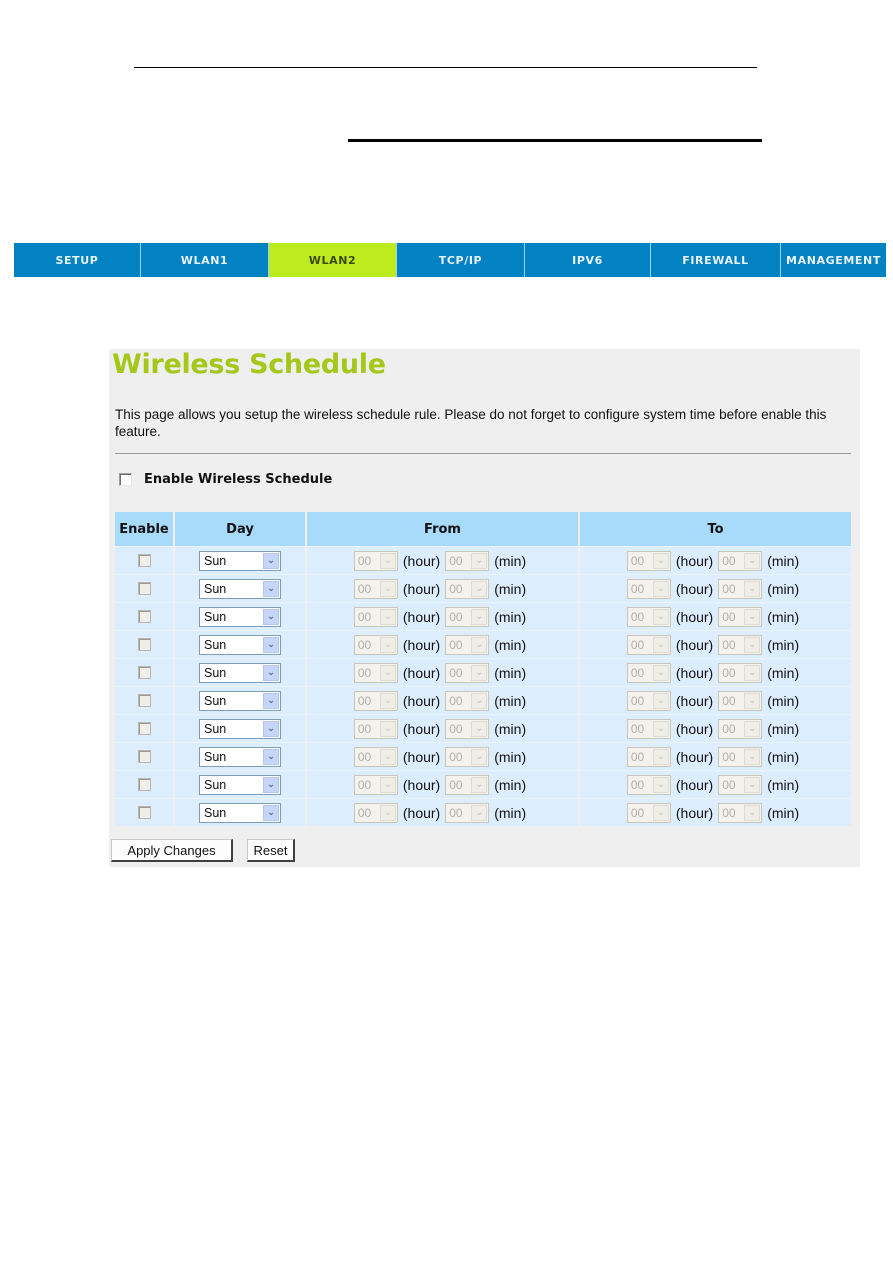 This screenshot has width=893, height=1263. Describe the element at coordinates (77, 260) in the screenshot. I see `tab-setup: SETUP` at that location.